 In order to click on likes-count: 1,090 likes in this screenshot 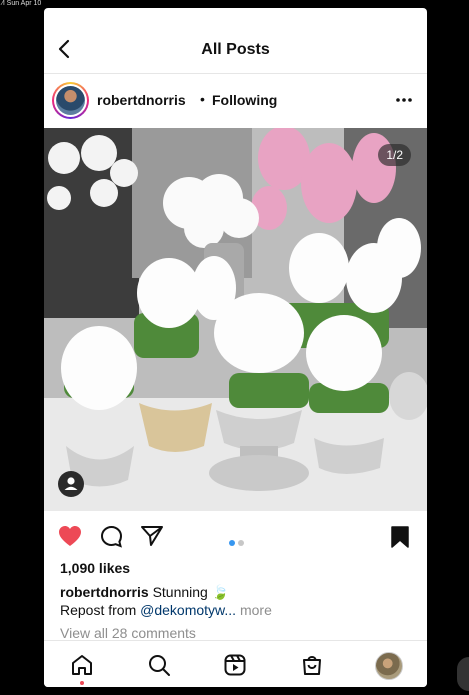, I will do `click(95, 568)`.